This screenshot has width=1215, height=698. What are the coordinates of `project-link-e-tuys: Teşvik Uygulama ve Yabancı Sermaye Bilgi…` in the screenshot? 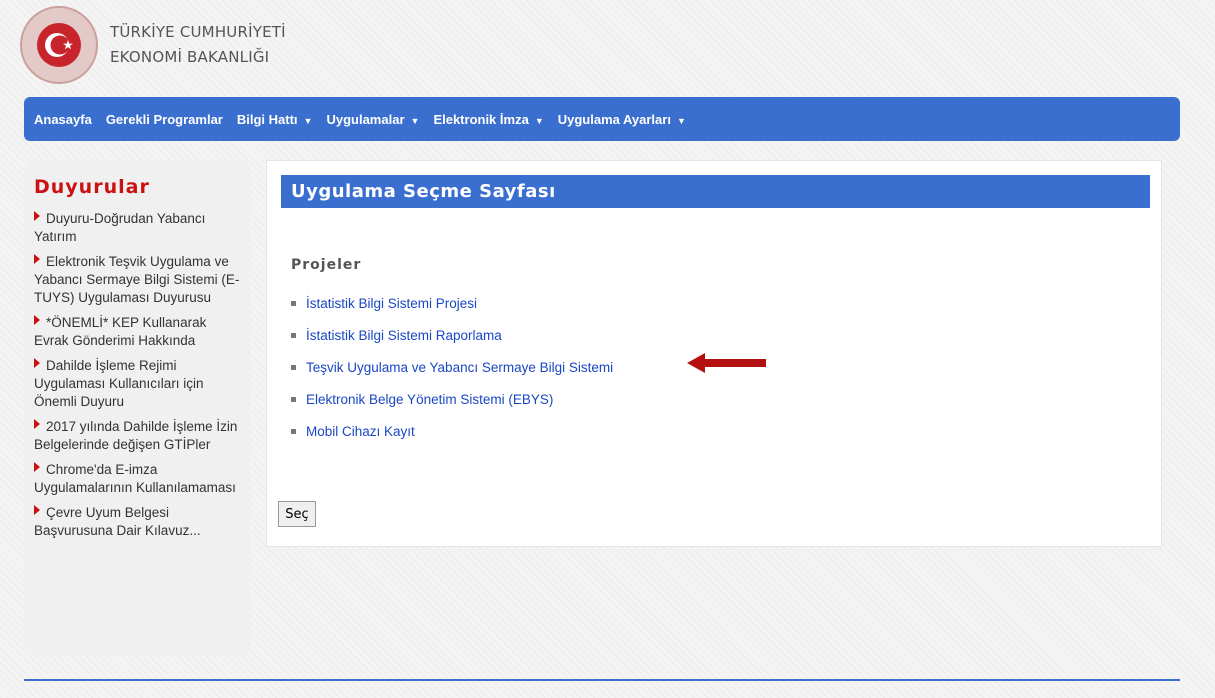 It's located at (459, 367).